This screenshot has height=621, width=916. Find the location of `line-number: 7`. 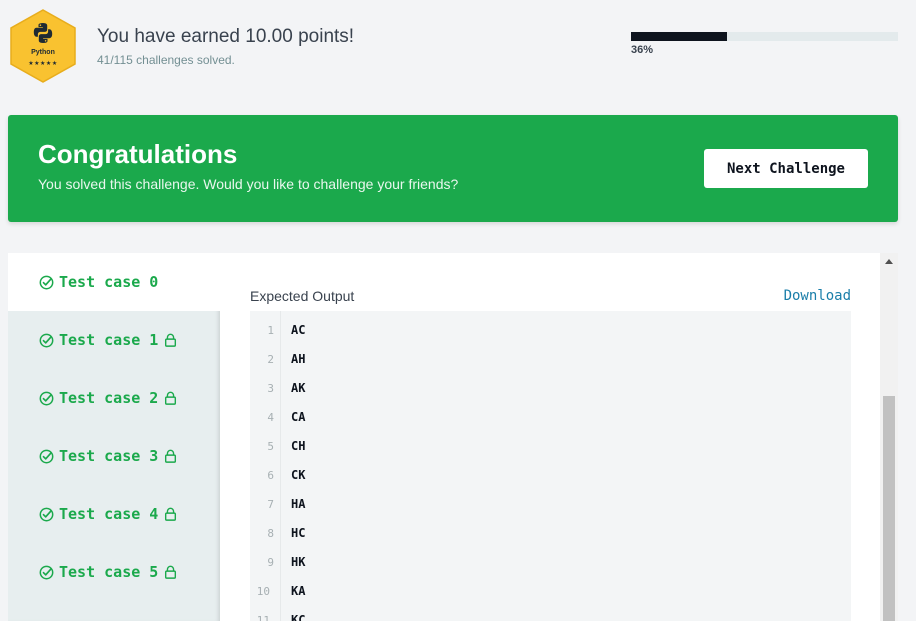

line-number: 7 is located at coordinates (270, 504).